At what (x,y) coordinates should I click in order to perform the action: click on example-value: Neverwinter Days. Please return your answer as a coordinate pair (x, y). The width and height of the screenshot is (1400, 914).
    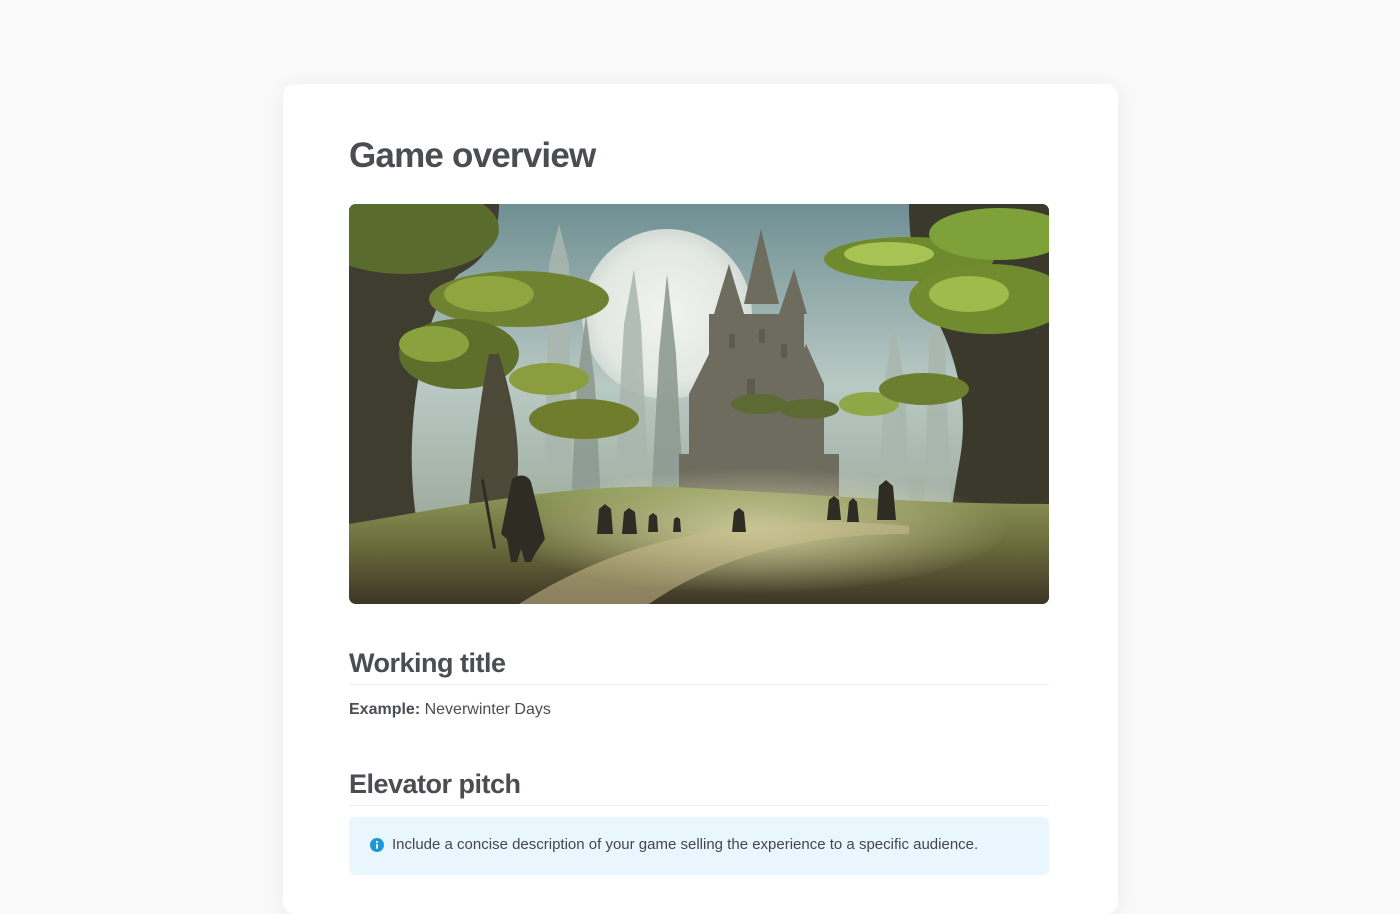
    Looking at the image, I should click on (487, 709).